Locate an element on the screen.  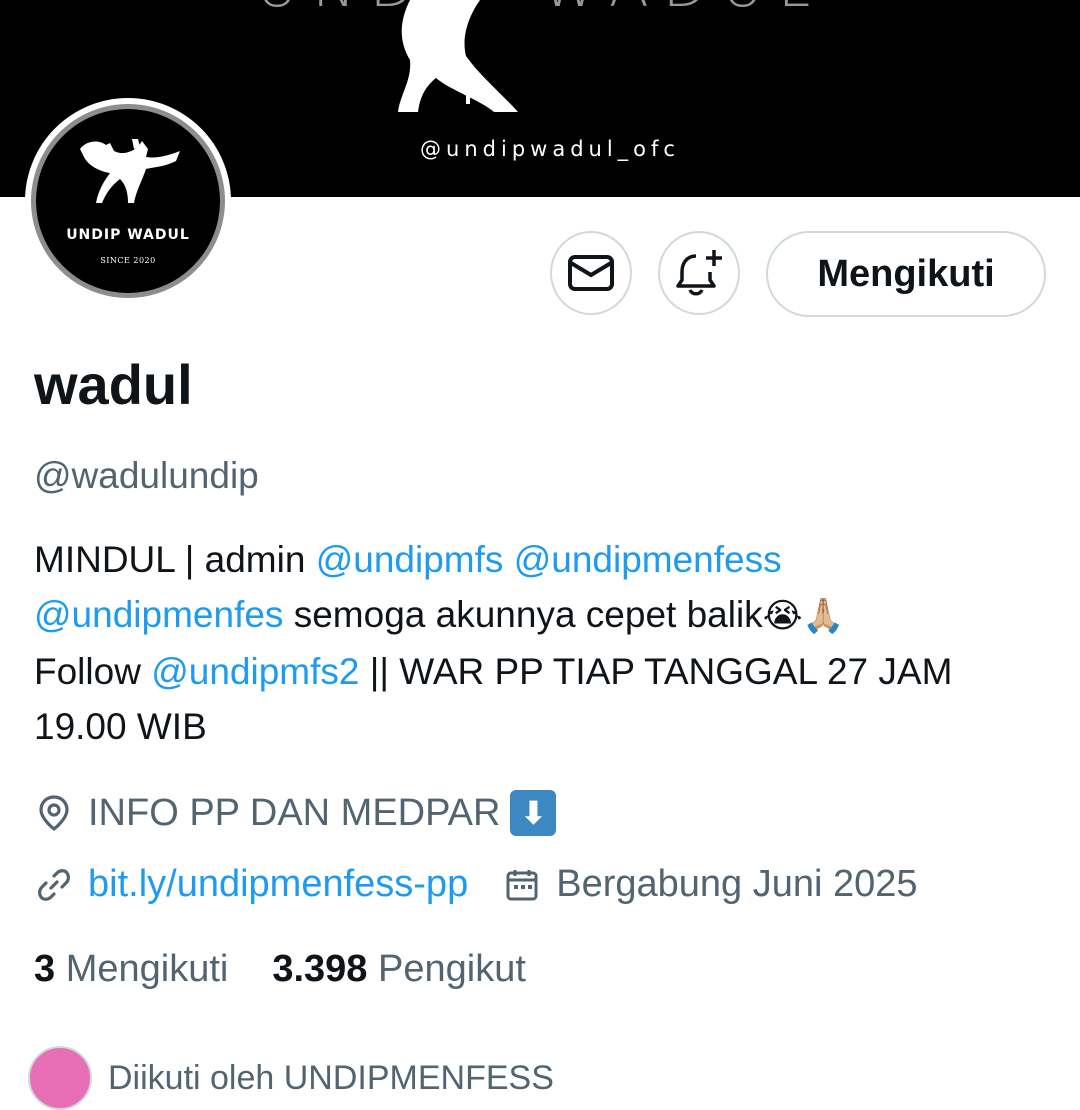
profile-location: INFO PP DAN MEDPAR ⬇ is located at coordinates (295, 813).